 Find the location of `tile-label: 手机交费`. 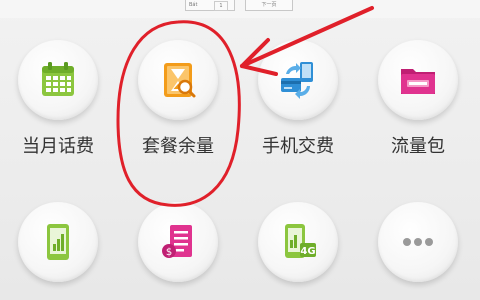

tile-label: 手机交费 is located at coordinates (298, 146).